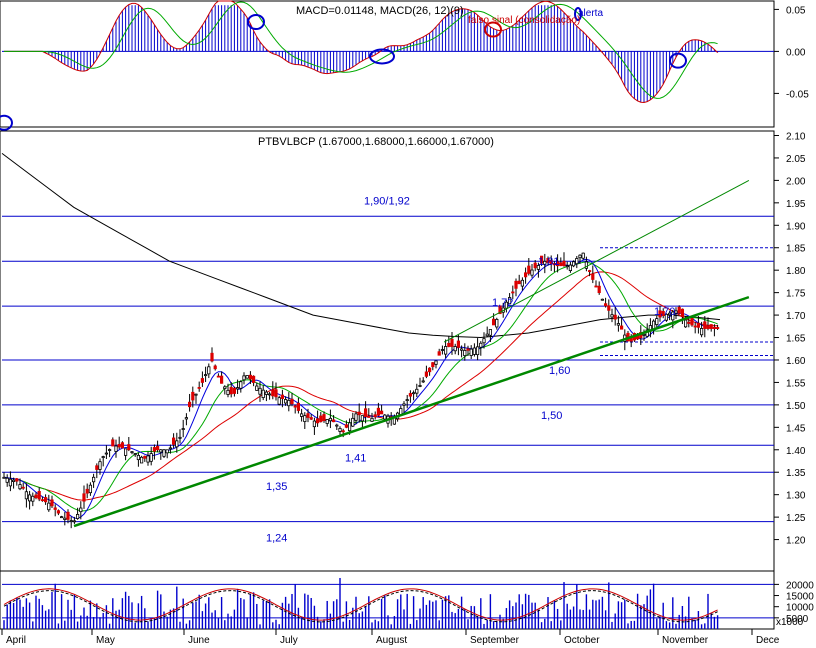  I want to click on price-axis-tick-label: 1.70, so click(796, 316).